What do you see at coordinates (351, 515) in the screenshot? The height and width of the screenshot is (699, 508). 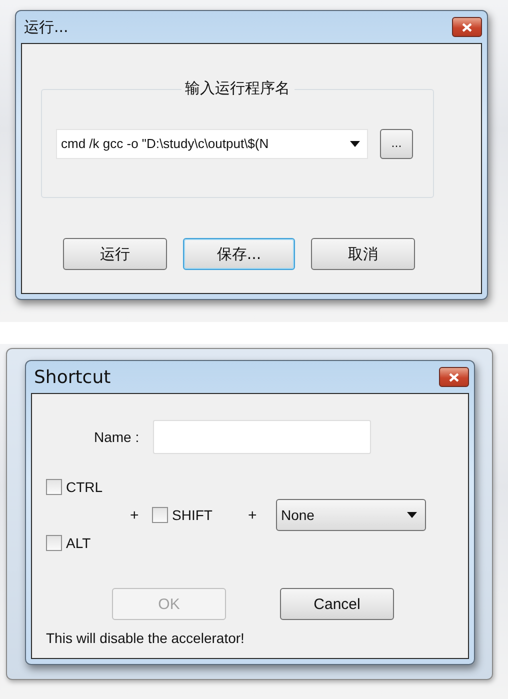 I see `key-dropdown: None` at bounding box center [351, 515].